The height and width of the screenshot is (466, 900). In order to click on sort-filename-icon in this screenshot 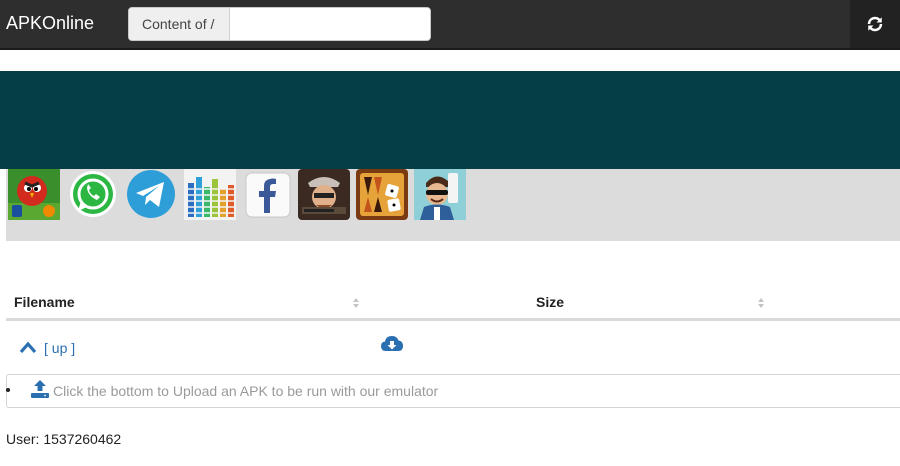, I will do `click(356, 303)`.